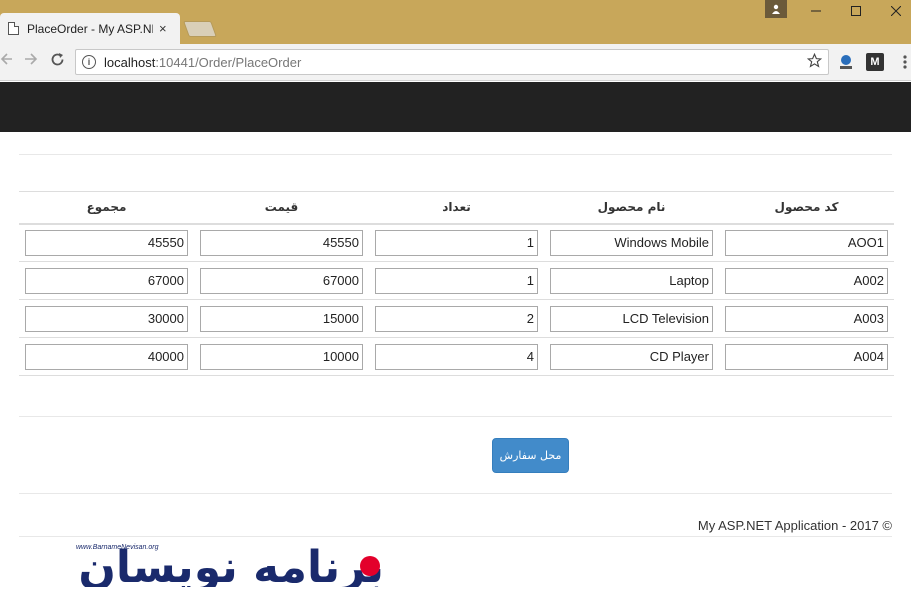  What do you see at coordinates (281, 208) in the screenshot?
I see `header-price: قیمت` at bounding box center [281, 208].